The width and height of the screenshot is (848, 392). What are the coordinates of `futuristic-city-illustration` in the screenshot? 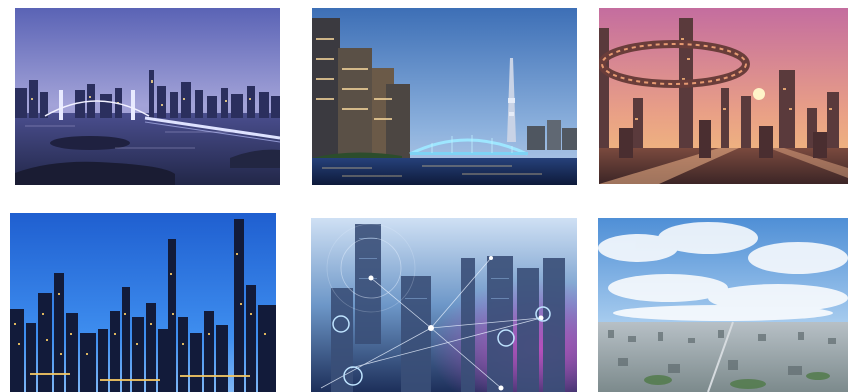 It's located at (723, 96).